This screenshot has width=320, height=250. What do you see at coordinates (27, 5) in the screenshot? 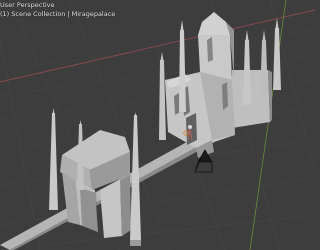
I see `view-mode-label: User Perspective` at bounding box center [27, 5].